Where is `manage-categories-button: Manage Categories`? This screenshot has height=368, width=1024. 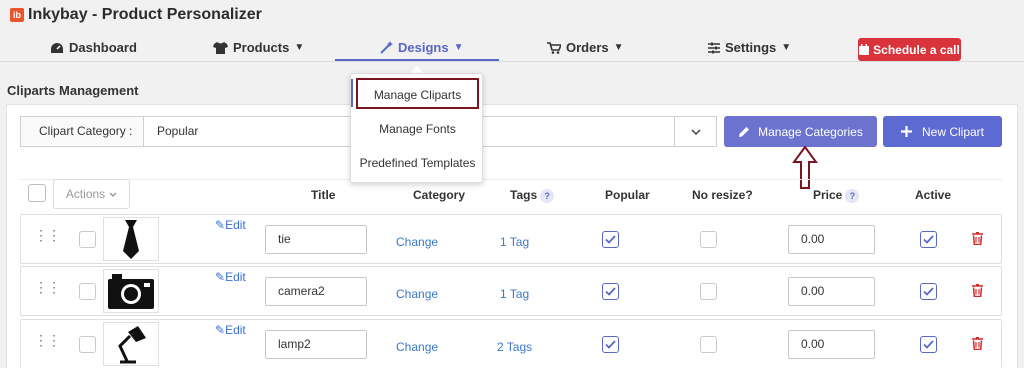 manage-categories-button: Manage Categories is located at coordinates (800, 131).